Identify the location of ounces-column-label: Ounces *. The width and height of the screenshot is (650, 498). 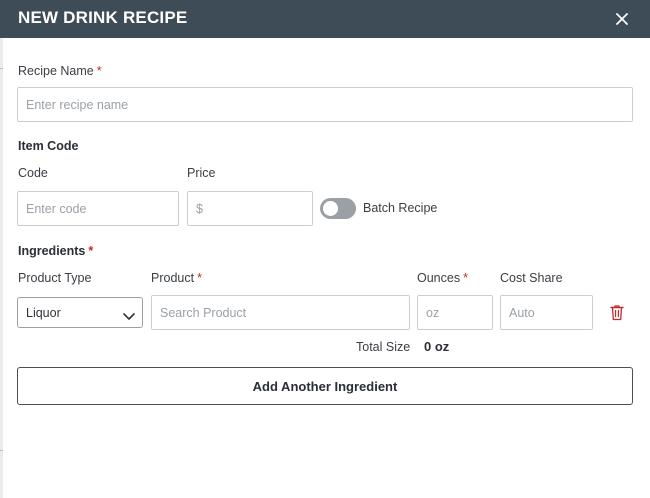
(442, 278).